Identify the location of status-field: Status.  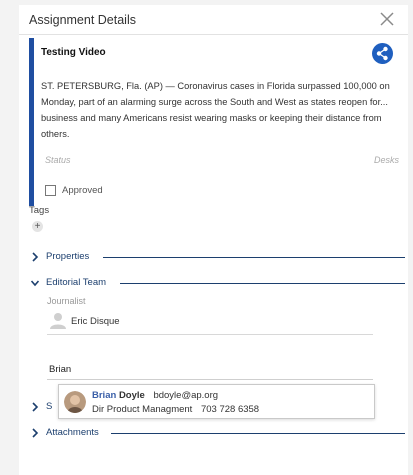
(58, 160).